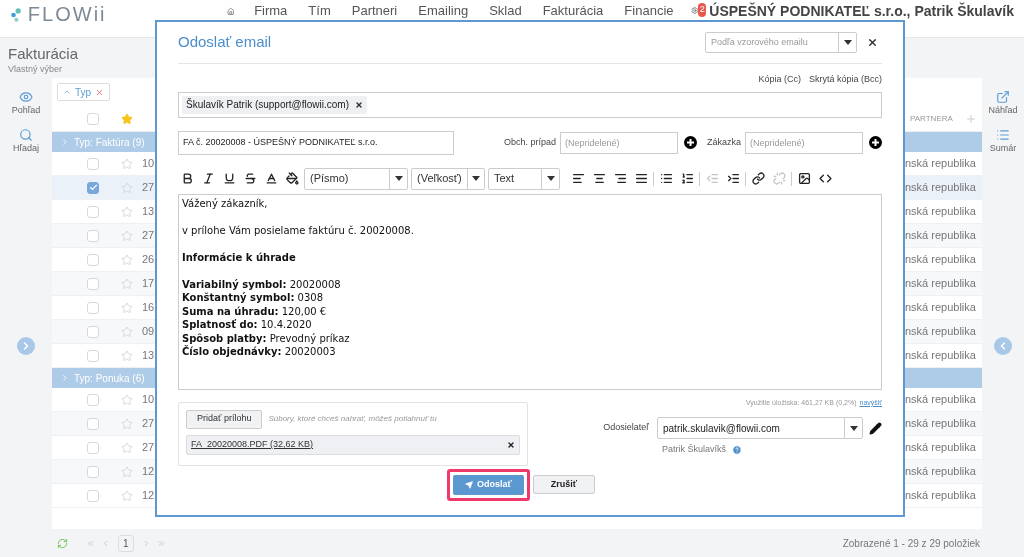 The image size is (1024, 557). I want to click on italic-icon, so click(208, 178).